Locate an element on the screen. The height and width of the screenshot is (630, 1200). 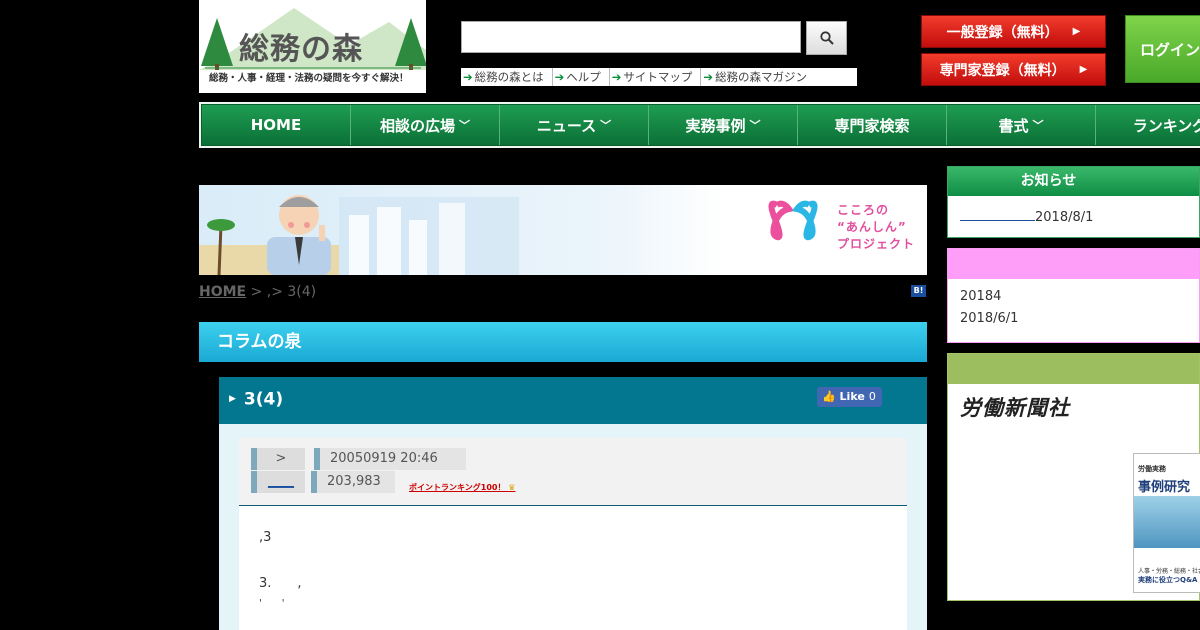
sublink-label: ヘルプ is located at coordinates (583, 77).